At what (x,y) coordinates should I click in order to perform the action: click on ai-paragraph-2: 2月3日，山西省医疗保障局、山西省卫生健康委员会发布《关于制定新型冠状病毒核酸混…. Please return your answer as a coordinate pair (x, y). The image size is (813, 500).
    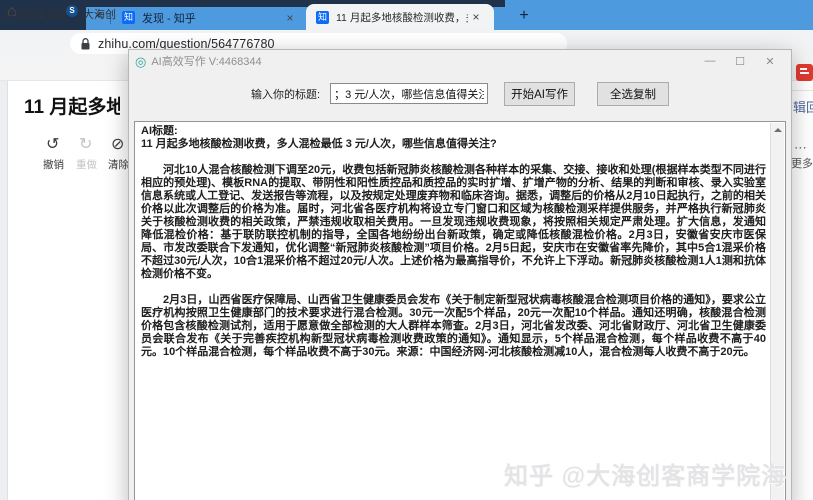
    Looking at the image, I should click on (453, 326).